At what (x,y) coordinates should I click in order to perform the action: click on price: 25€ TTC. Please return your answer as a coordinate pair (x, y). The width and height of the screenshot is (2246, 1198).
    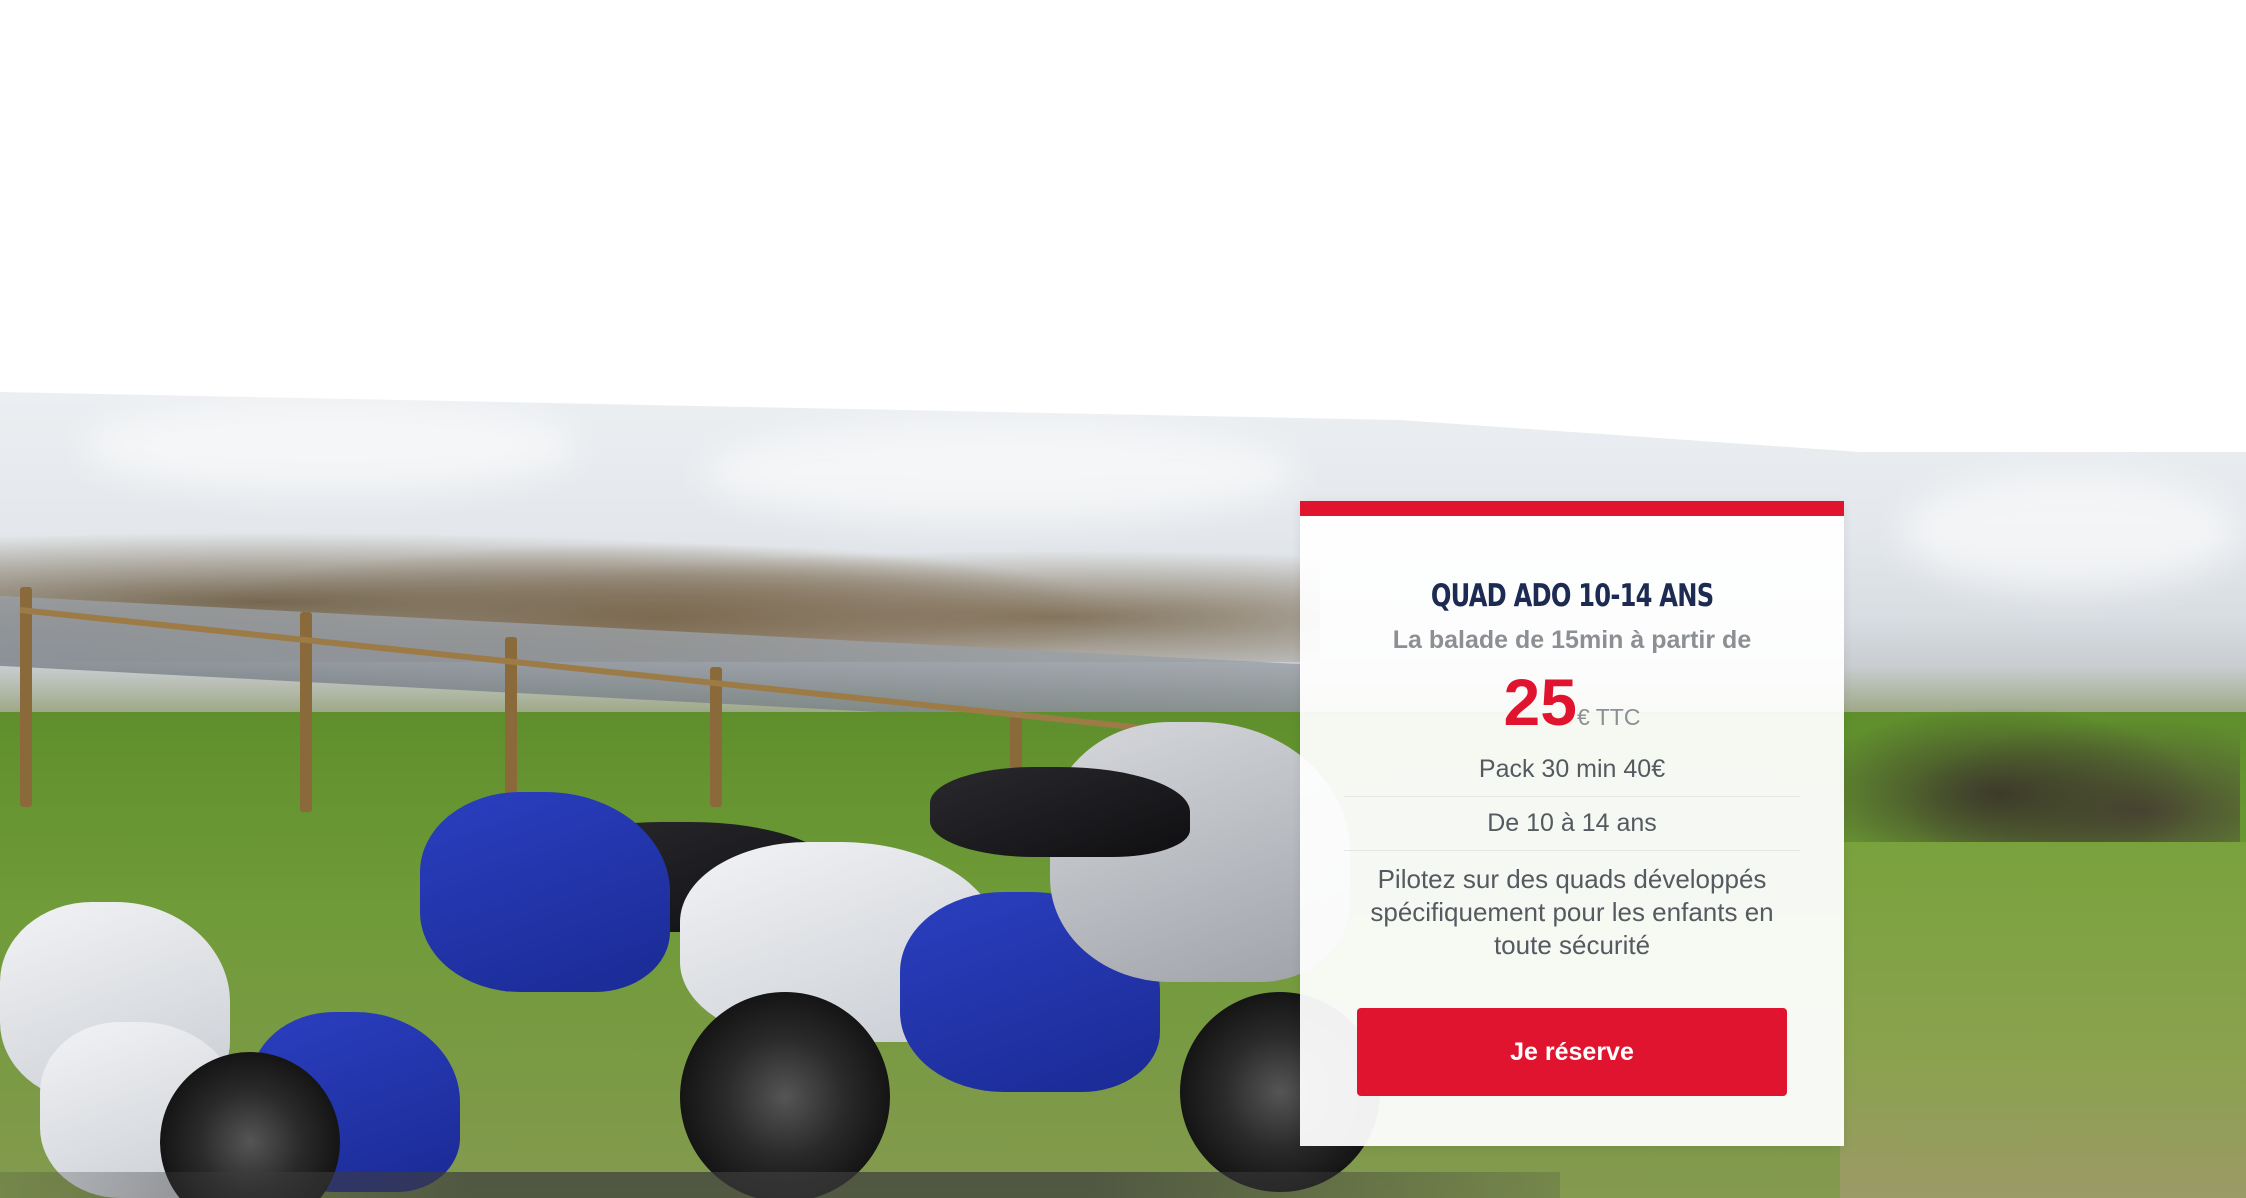
    Looking at the image, I should click on (1572, 702).